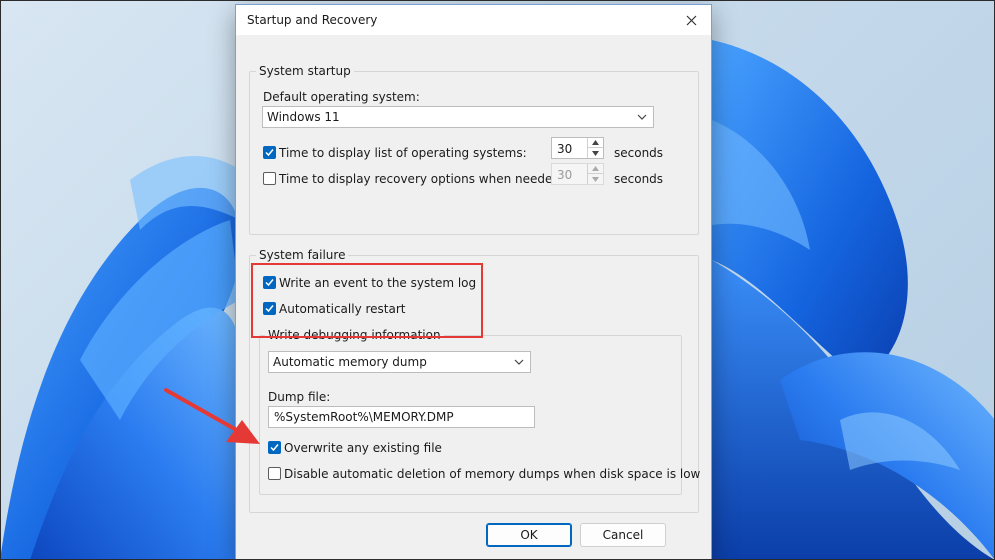  Describe the element at coordinates (350, 362) in the screenshot. I see `dump-type-value: Automatic memory dump` at that location.